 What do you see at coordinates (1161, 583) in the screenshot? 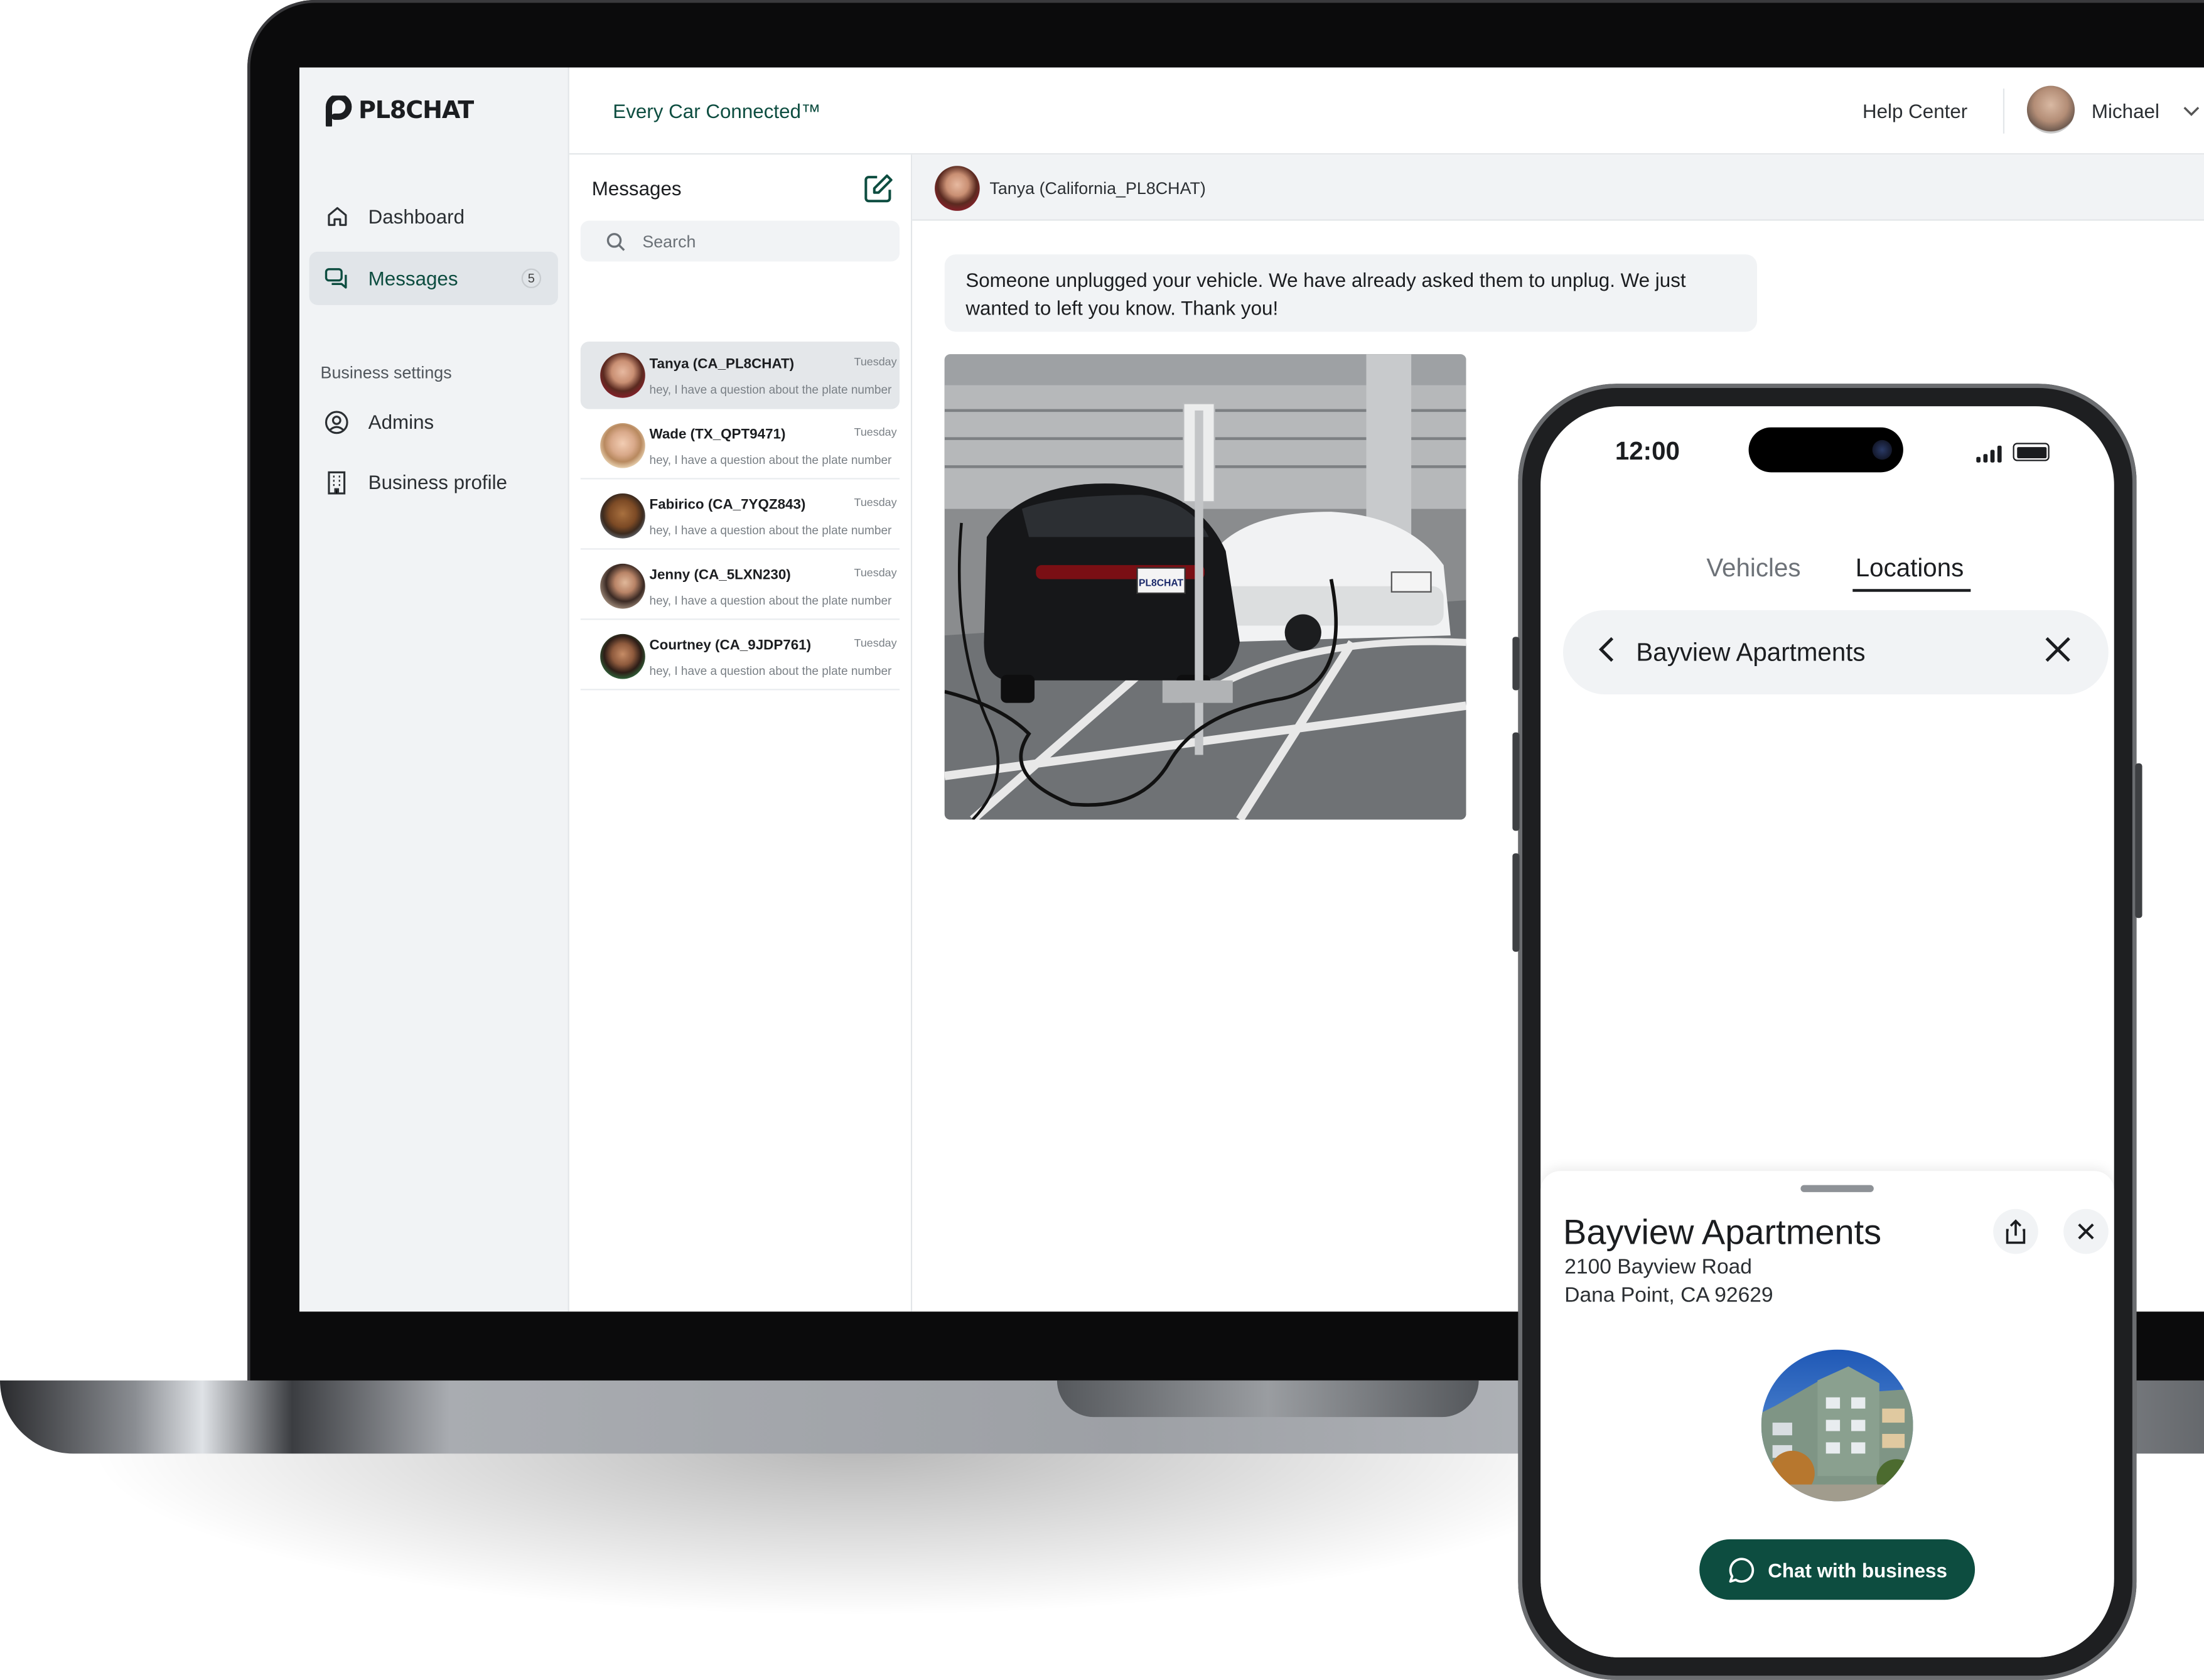
I see `license-plate-text: PL8CHAT` at bounding box center [1161, 583].